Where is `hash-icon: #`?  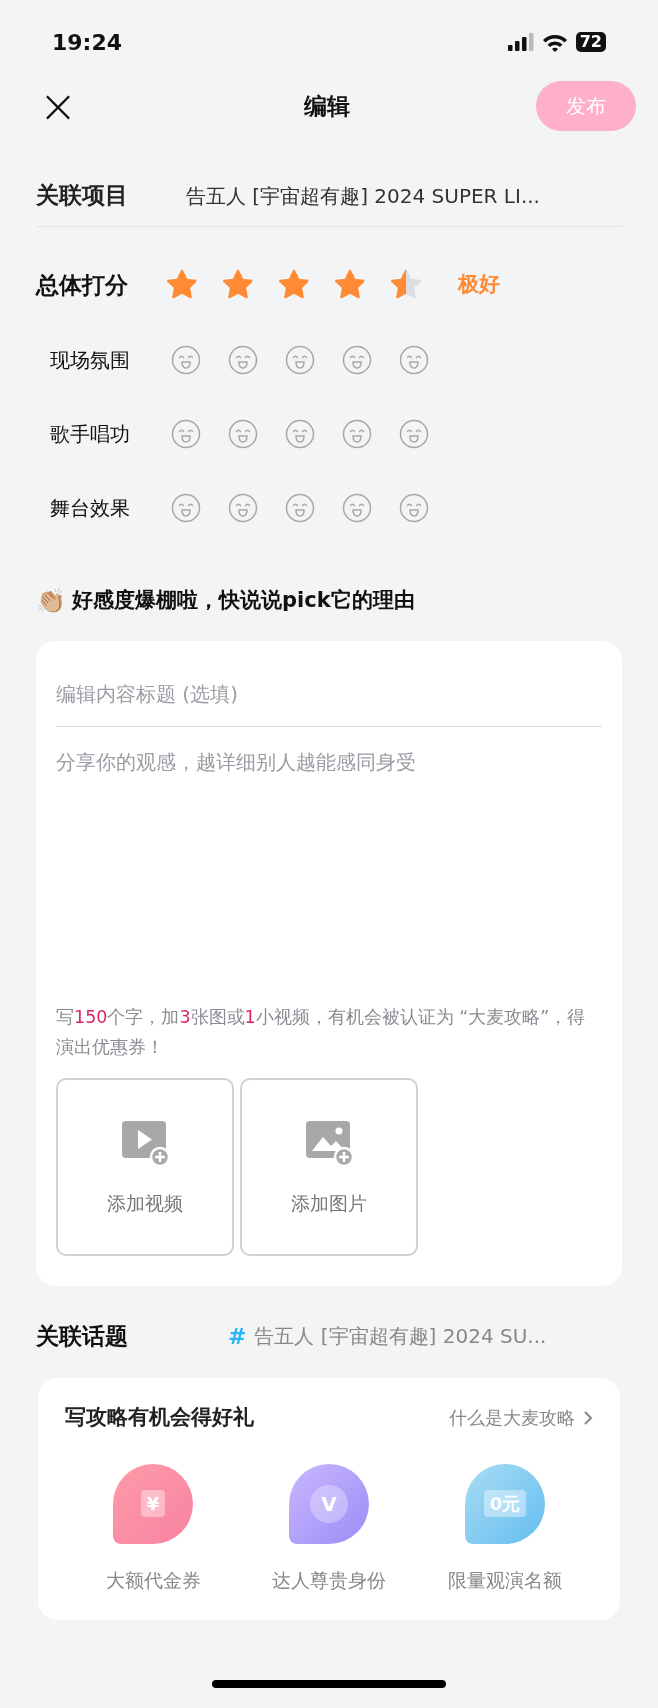
hash-icon: # is located at coordinates (237, 1336).